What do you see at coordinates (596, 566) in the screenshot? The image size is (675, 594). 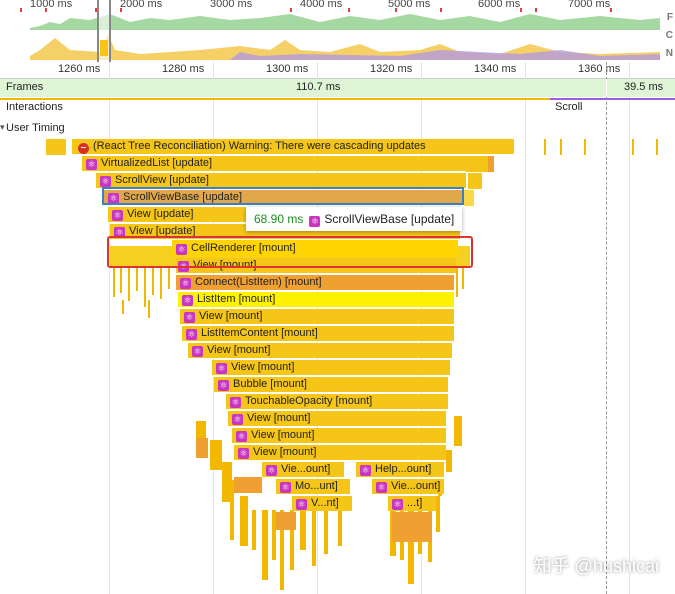 I see `watermark: 知乎 @hushicai` at bounding box center [596, 566].